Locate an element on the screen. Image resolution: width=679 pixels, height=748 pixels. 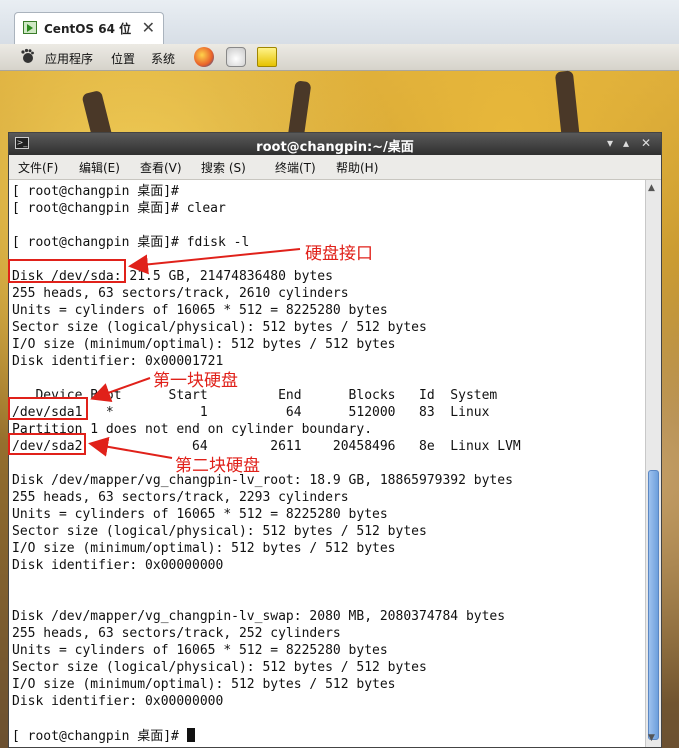
annotation-first-disk: 第一块硬盘 is located at coordinates (195, 381).